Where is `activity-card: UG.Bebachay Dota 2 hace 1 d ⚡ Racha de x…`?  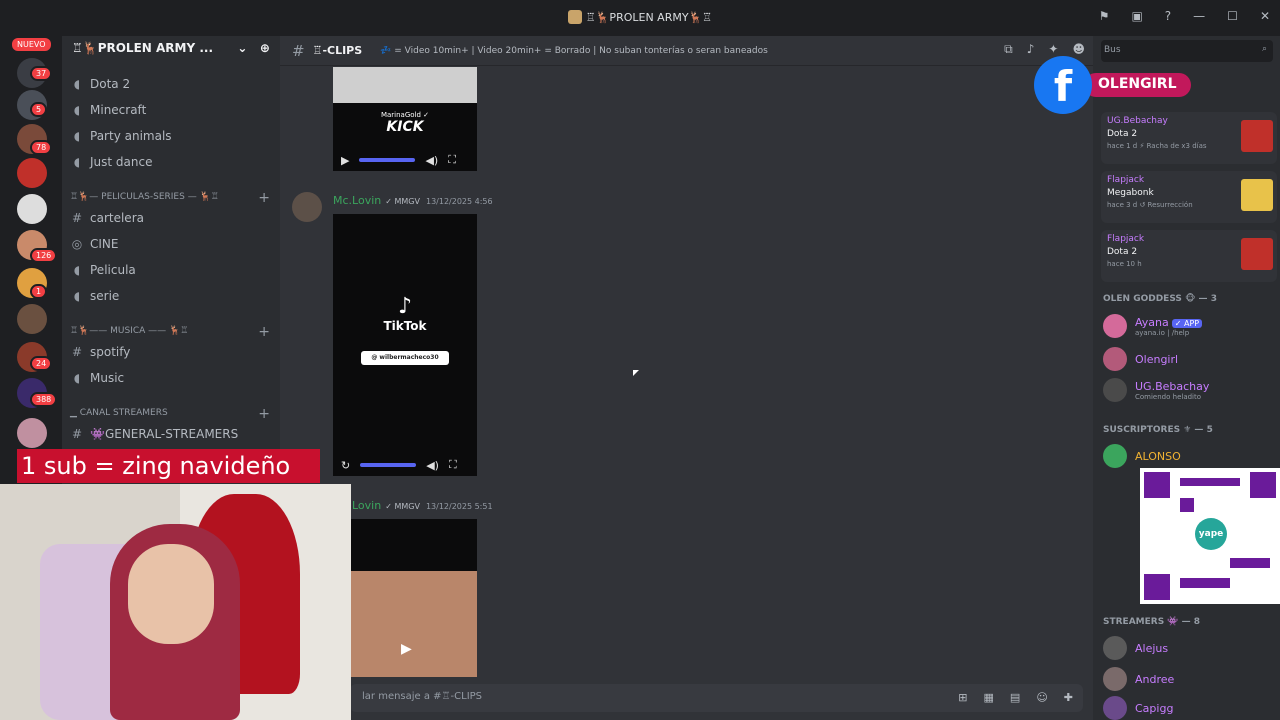 activity-card: UG.Bebachay Dota 2 hace 1 d ⚡ Racha de x… is located at coordinates (1189, 138).